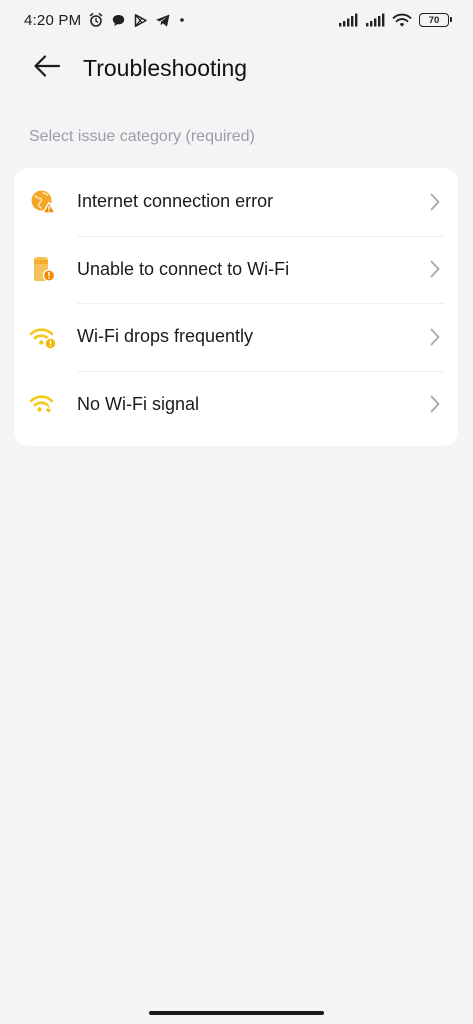 The width and height of the screenshot is (473, 1024). I want to click on back-button, so click(47, 68).